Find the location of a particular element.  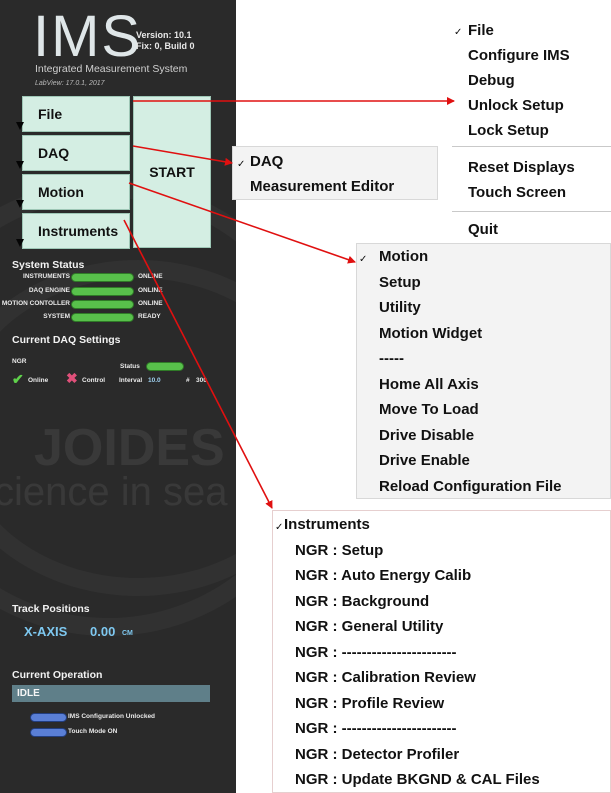

arrow-instruments is located at coordinates (198, 364).